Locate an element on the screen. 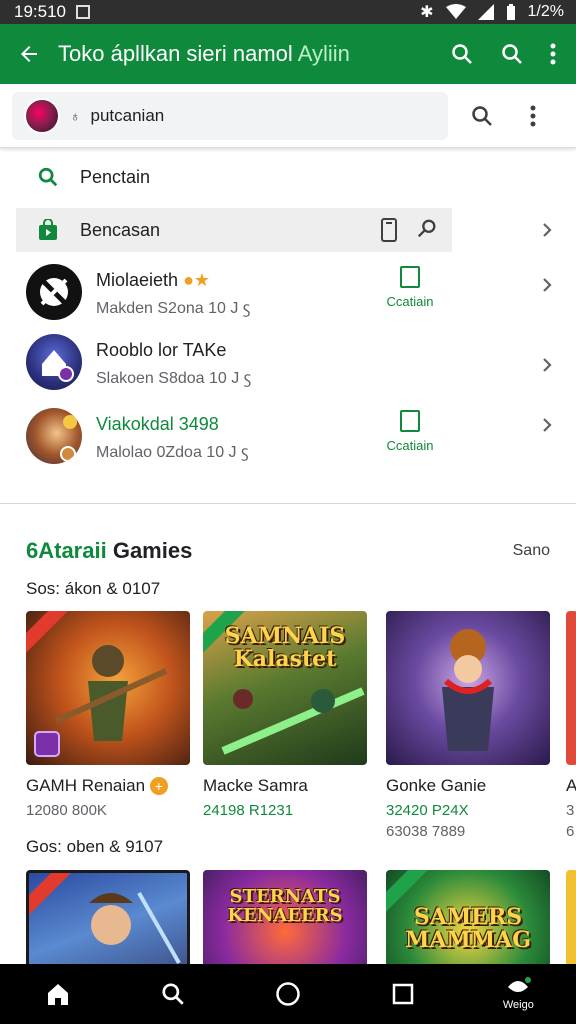 Image resolution: width=576 pixels, height=1024 pixels. signal-icon is located at coordinates (485, 12).